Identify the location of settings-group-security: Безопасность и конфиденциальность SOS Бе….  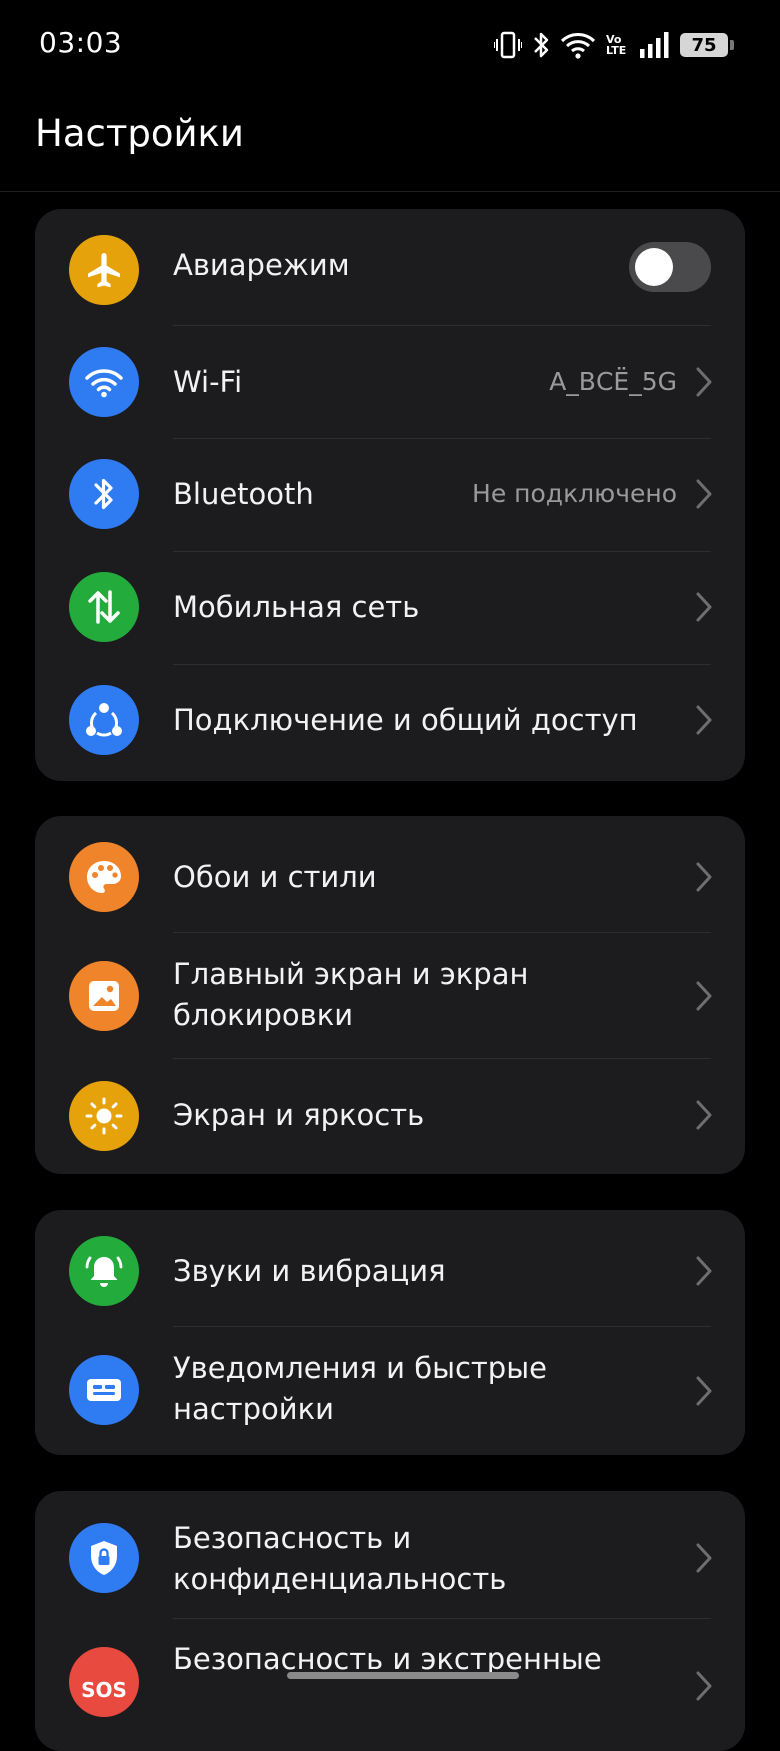
(390, 1621).